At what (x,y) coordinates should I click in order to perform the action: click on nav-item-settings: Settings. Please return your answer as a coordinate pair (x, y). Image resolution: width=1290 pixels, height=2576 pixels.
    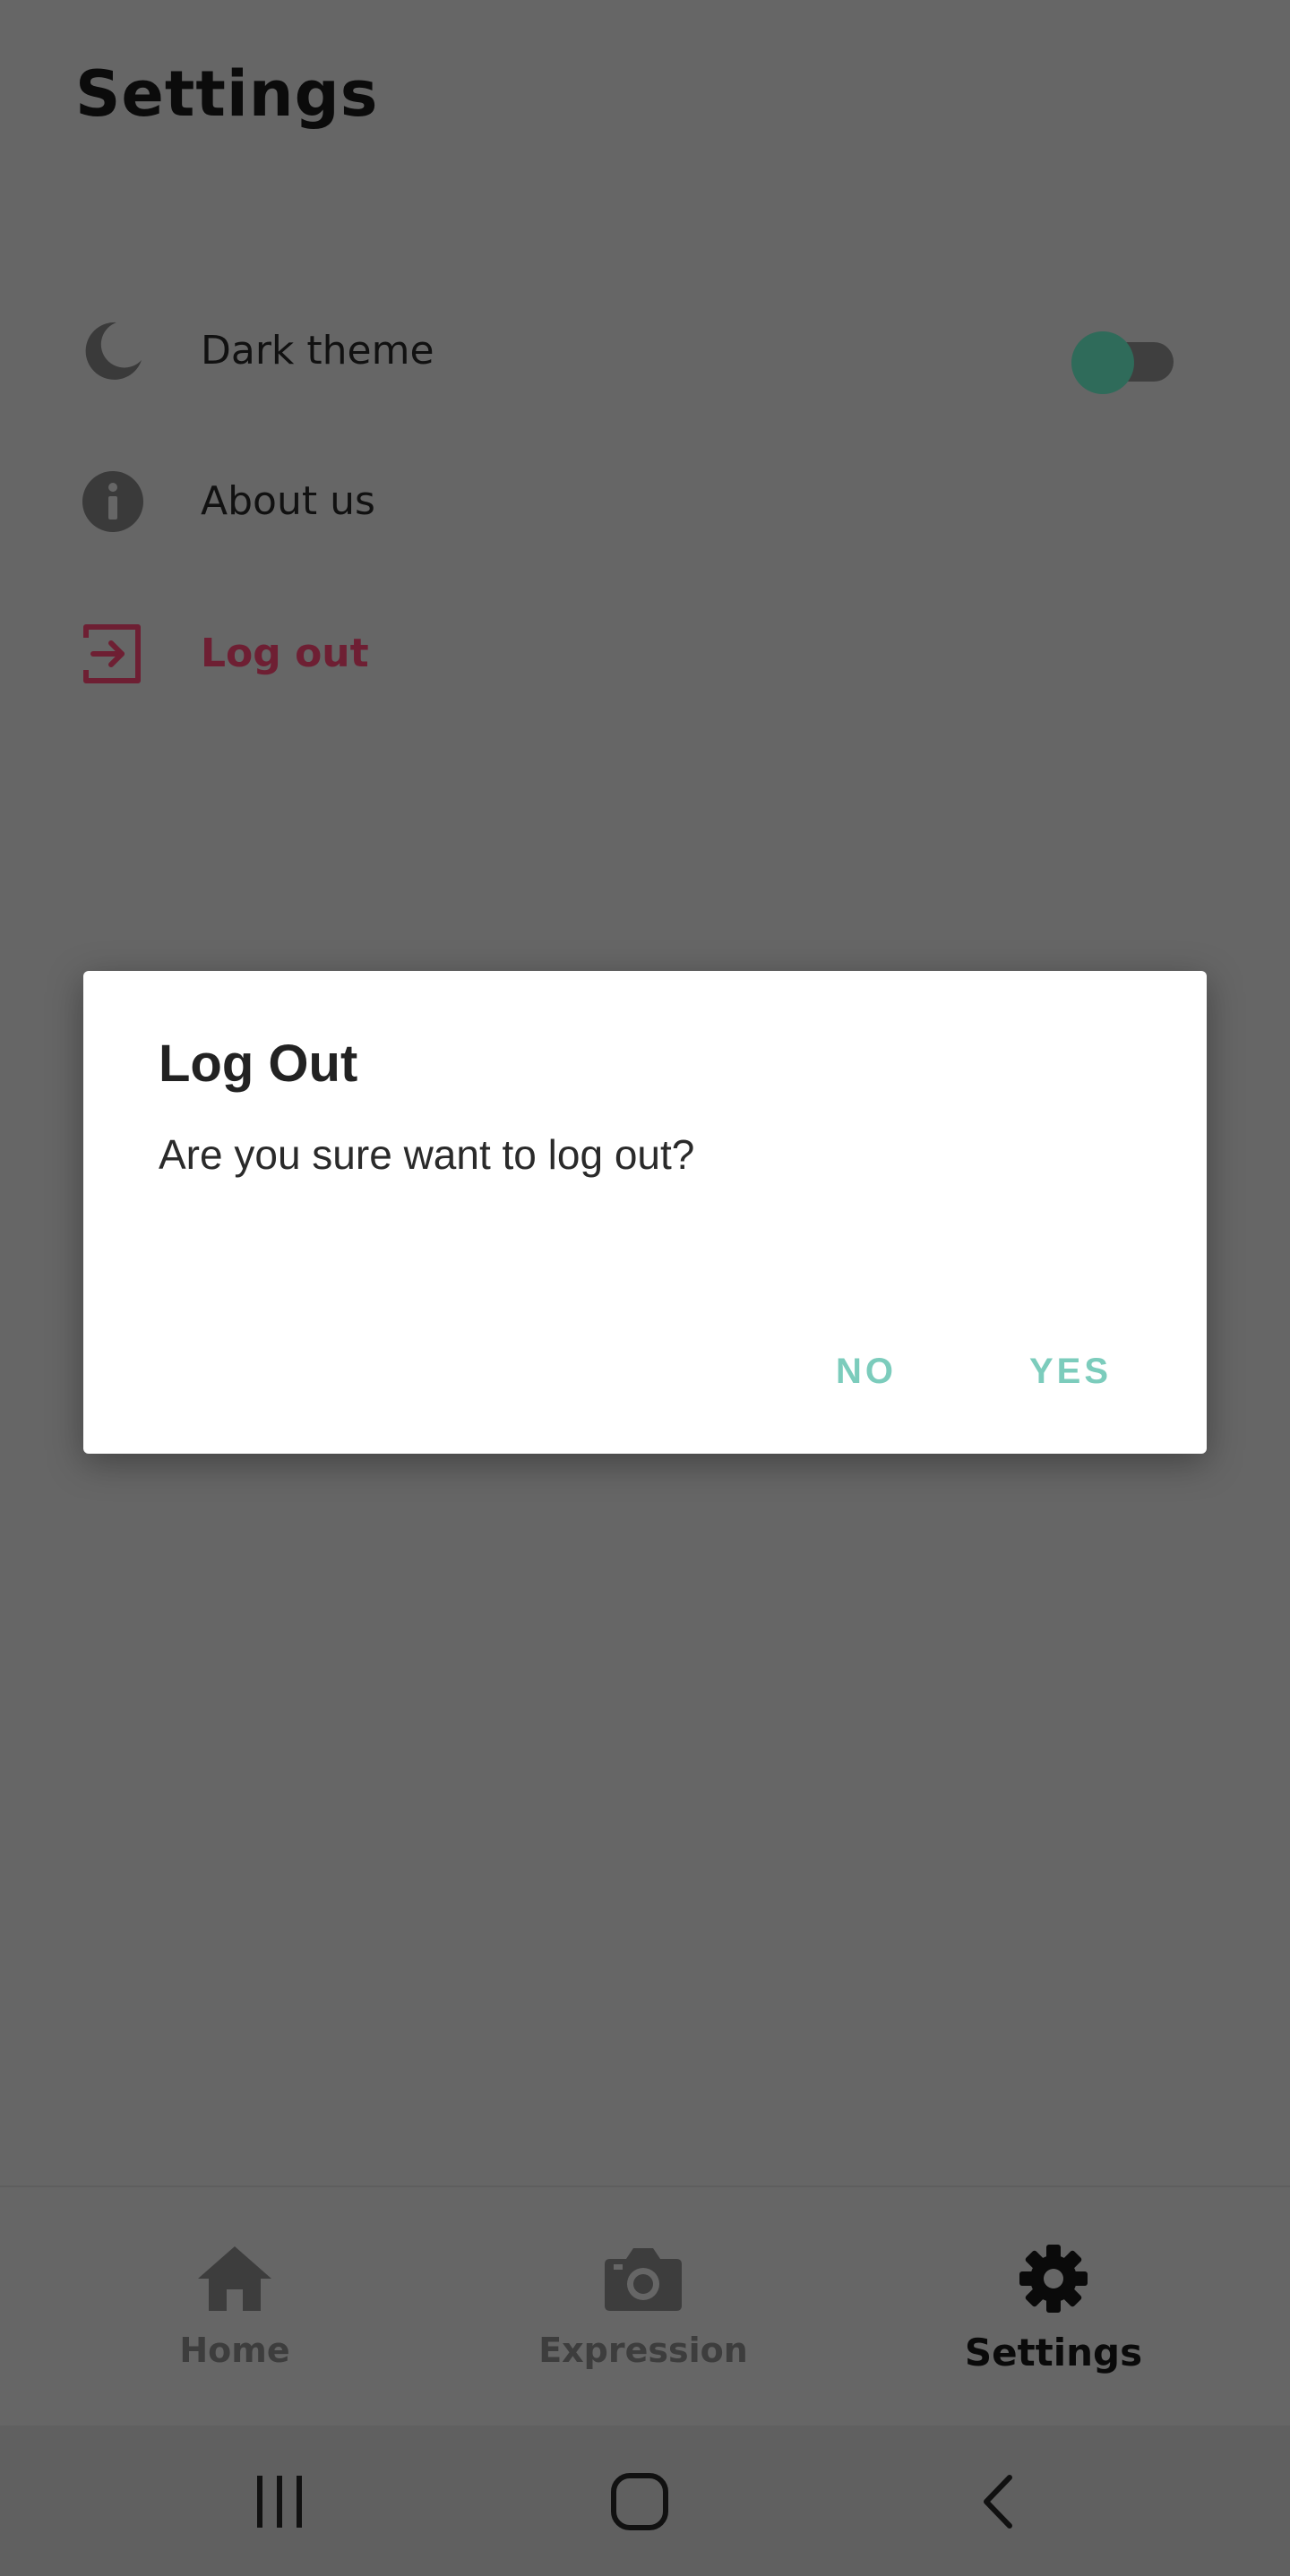
    Looking at the image, I should click on (1053, 2307).